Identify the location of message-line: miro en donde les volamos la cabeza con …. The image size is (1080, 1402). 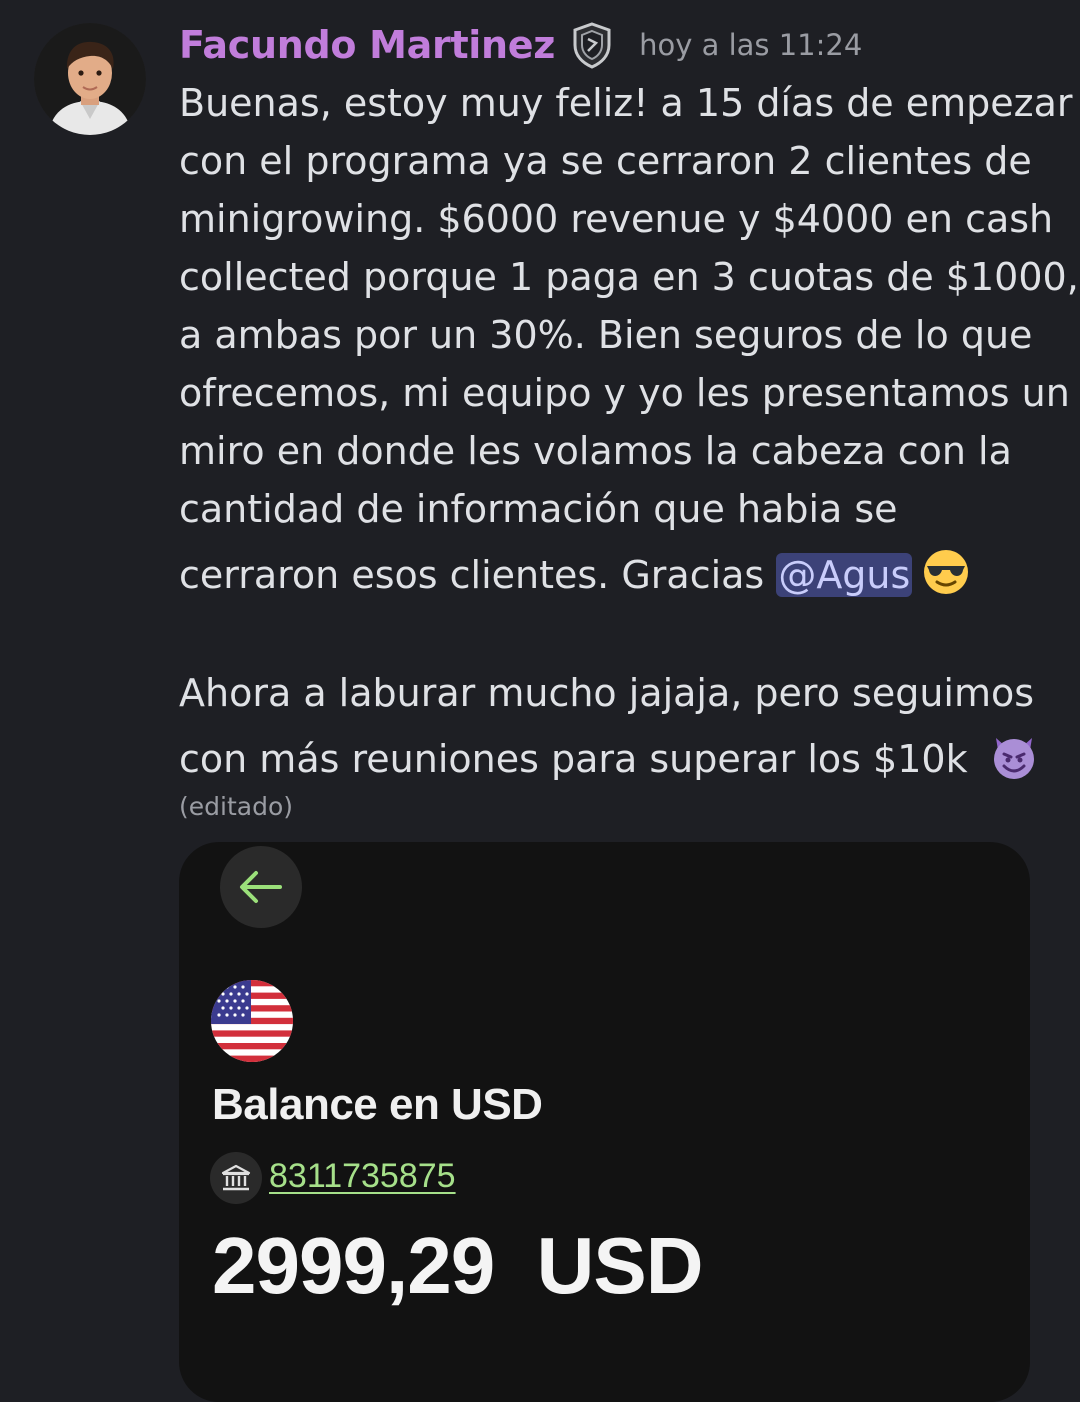
(595, 451).